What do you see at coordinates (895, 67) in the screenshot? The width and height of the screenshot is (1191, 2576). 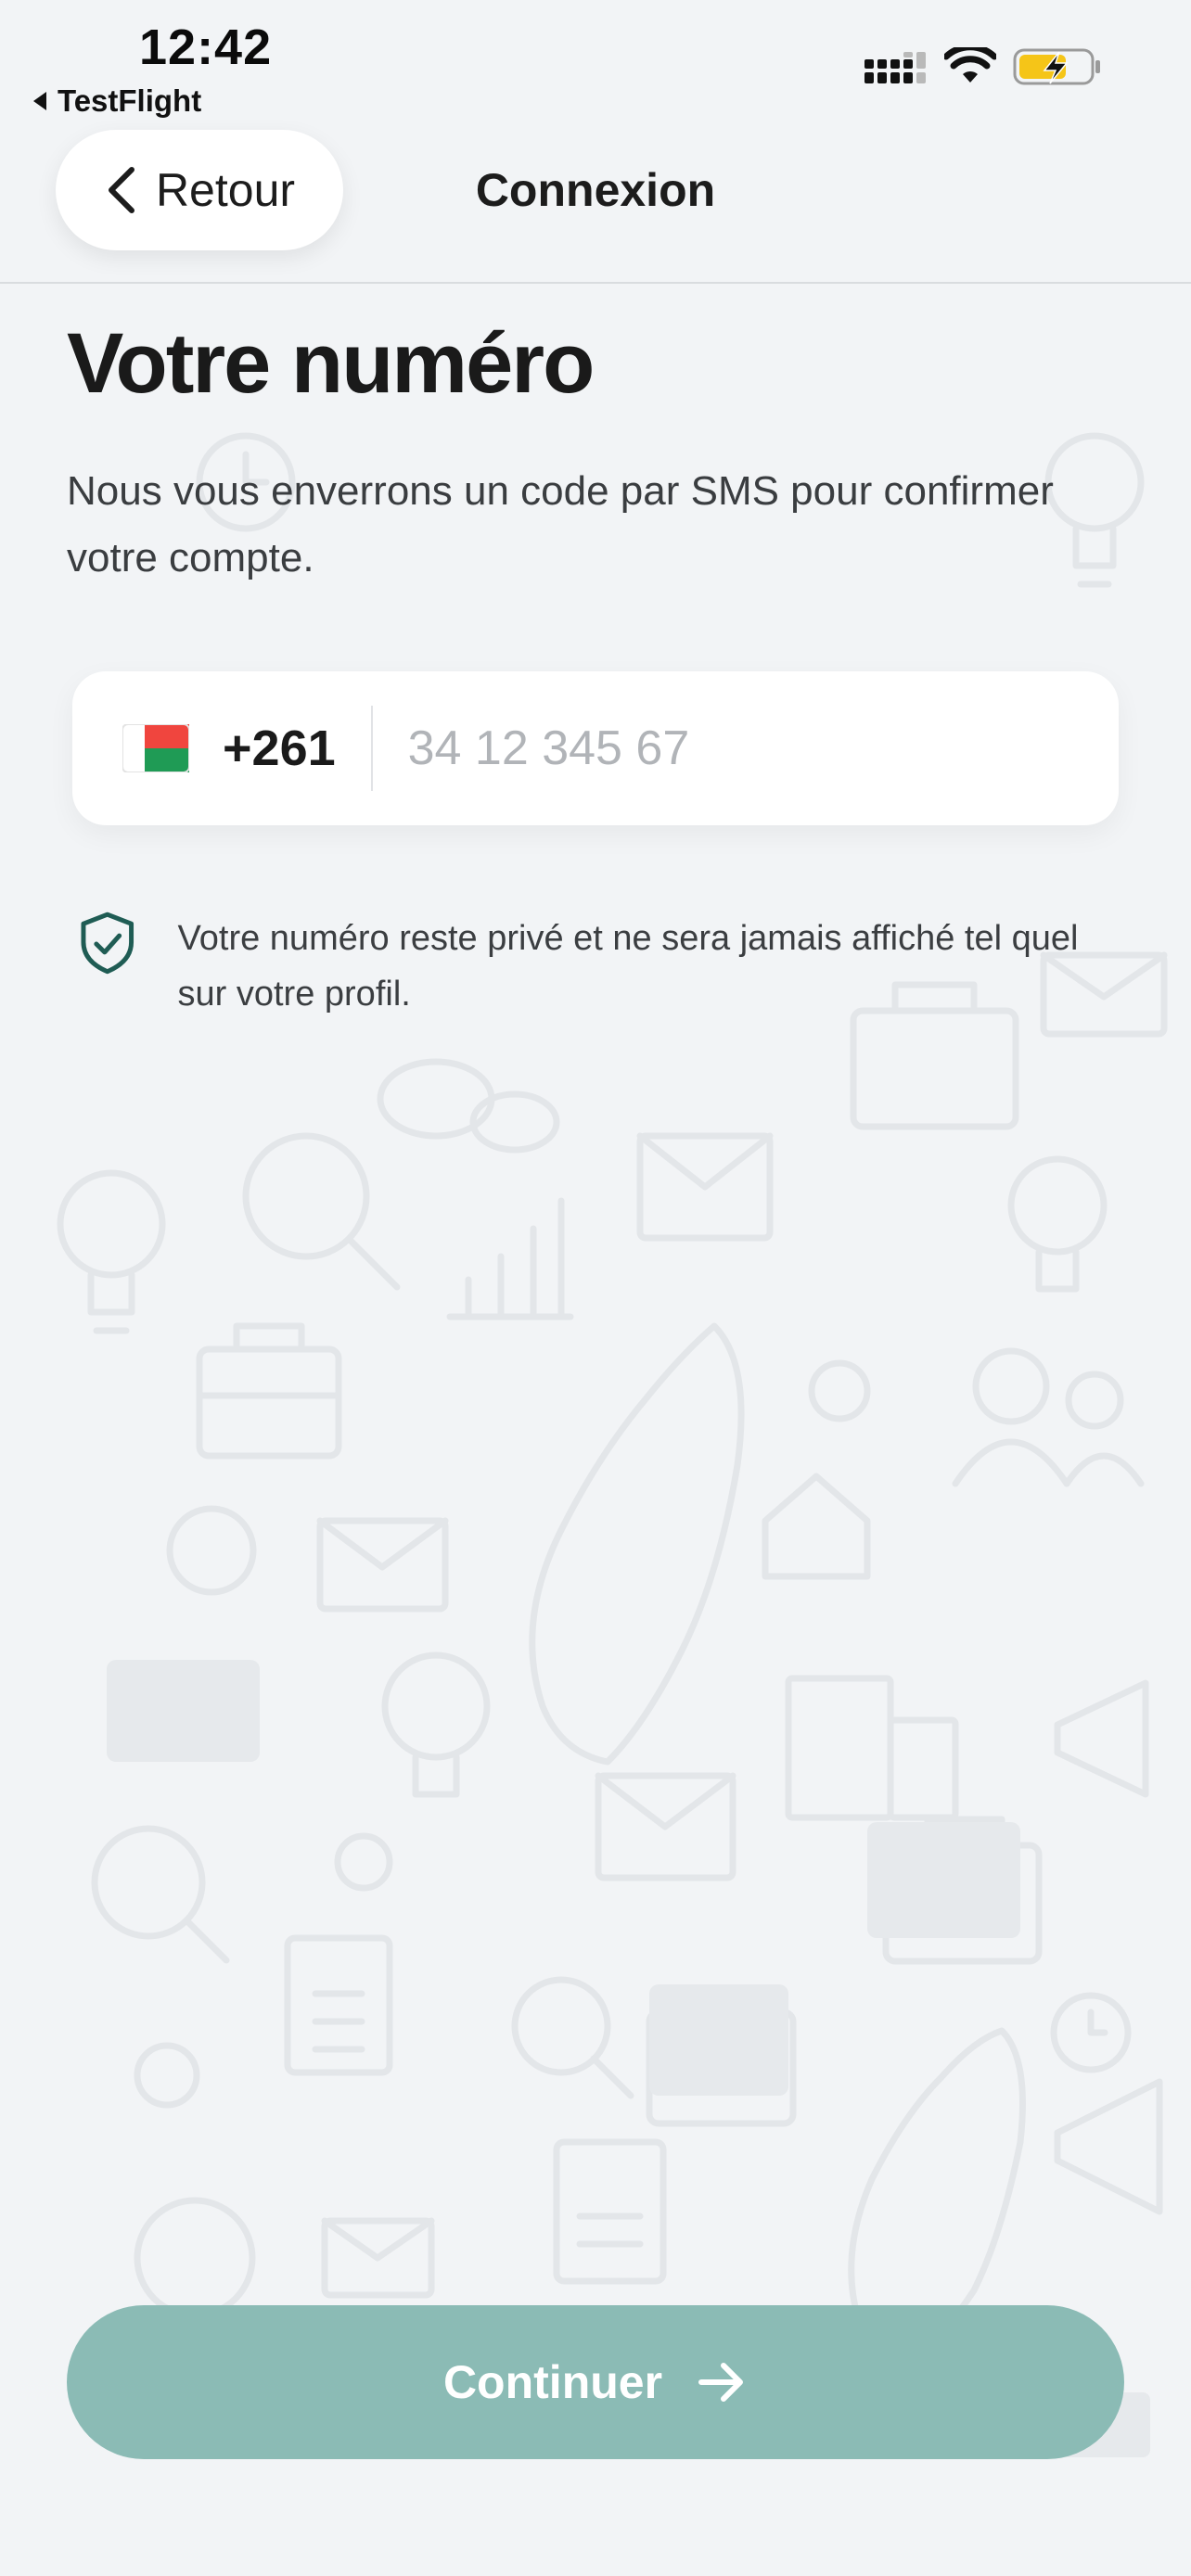 I see `cellular-signal-icon` at bounding box center [895, 67].